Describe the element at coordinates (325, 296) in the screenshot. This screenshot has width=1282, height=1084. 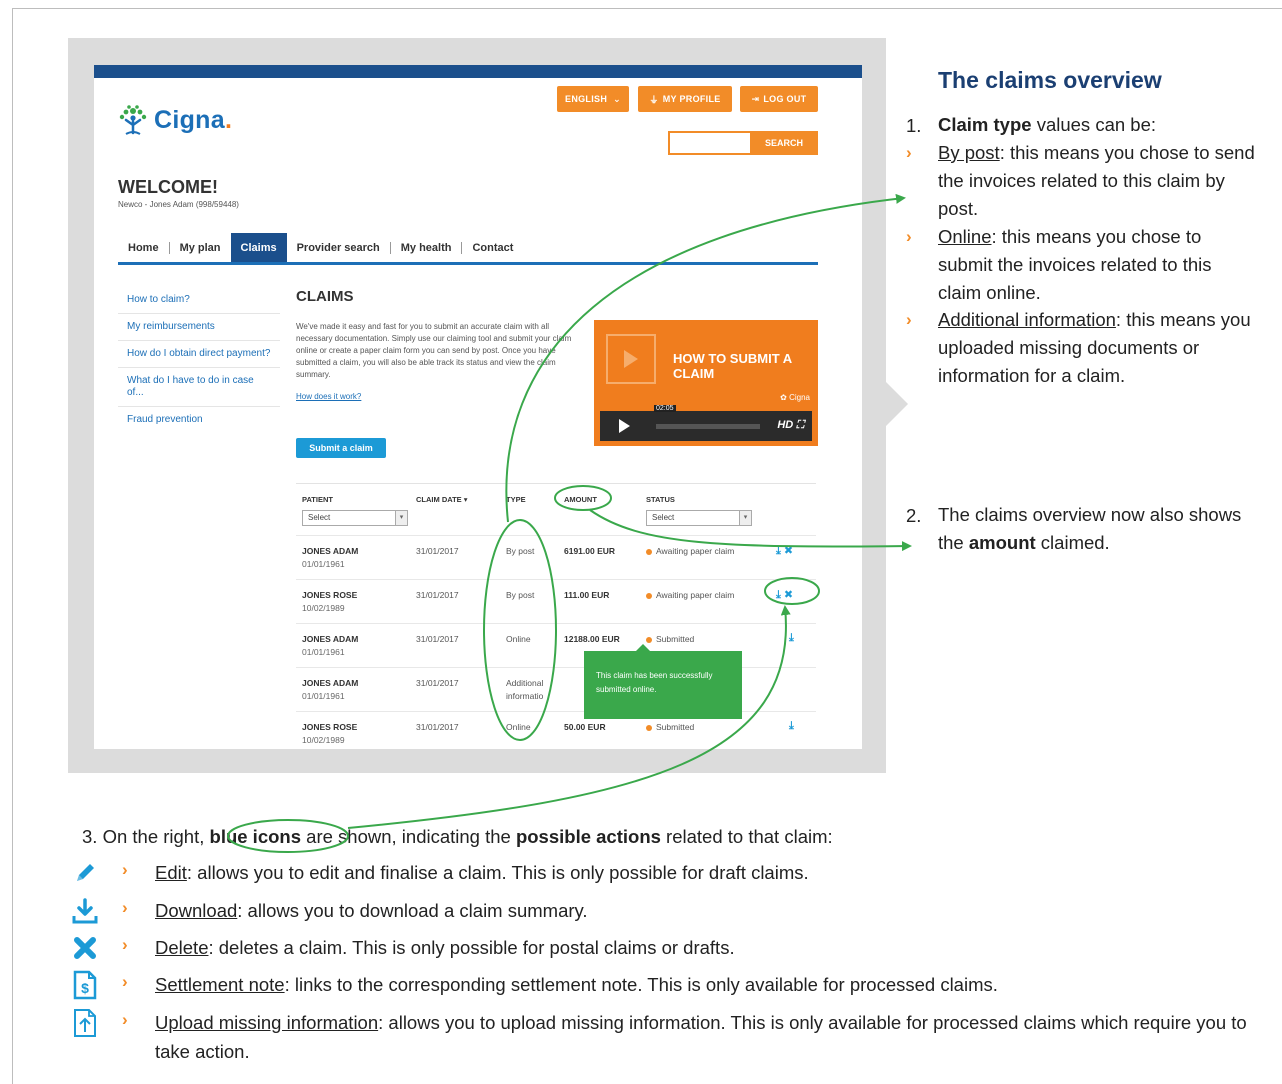
I see `claims-heading: CLAIMS` at that location.